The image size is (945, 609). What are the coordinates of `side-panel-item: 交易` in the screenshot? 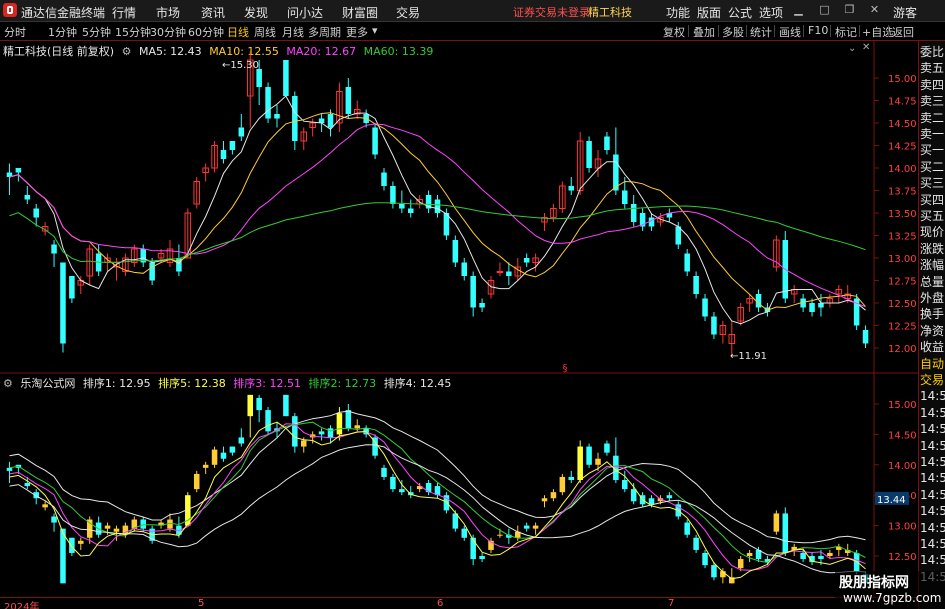 It's located at (932, 380).